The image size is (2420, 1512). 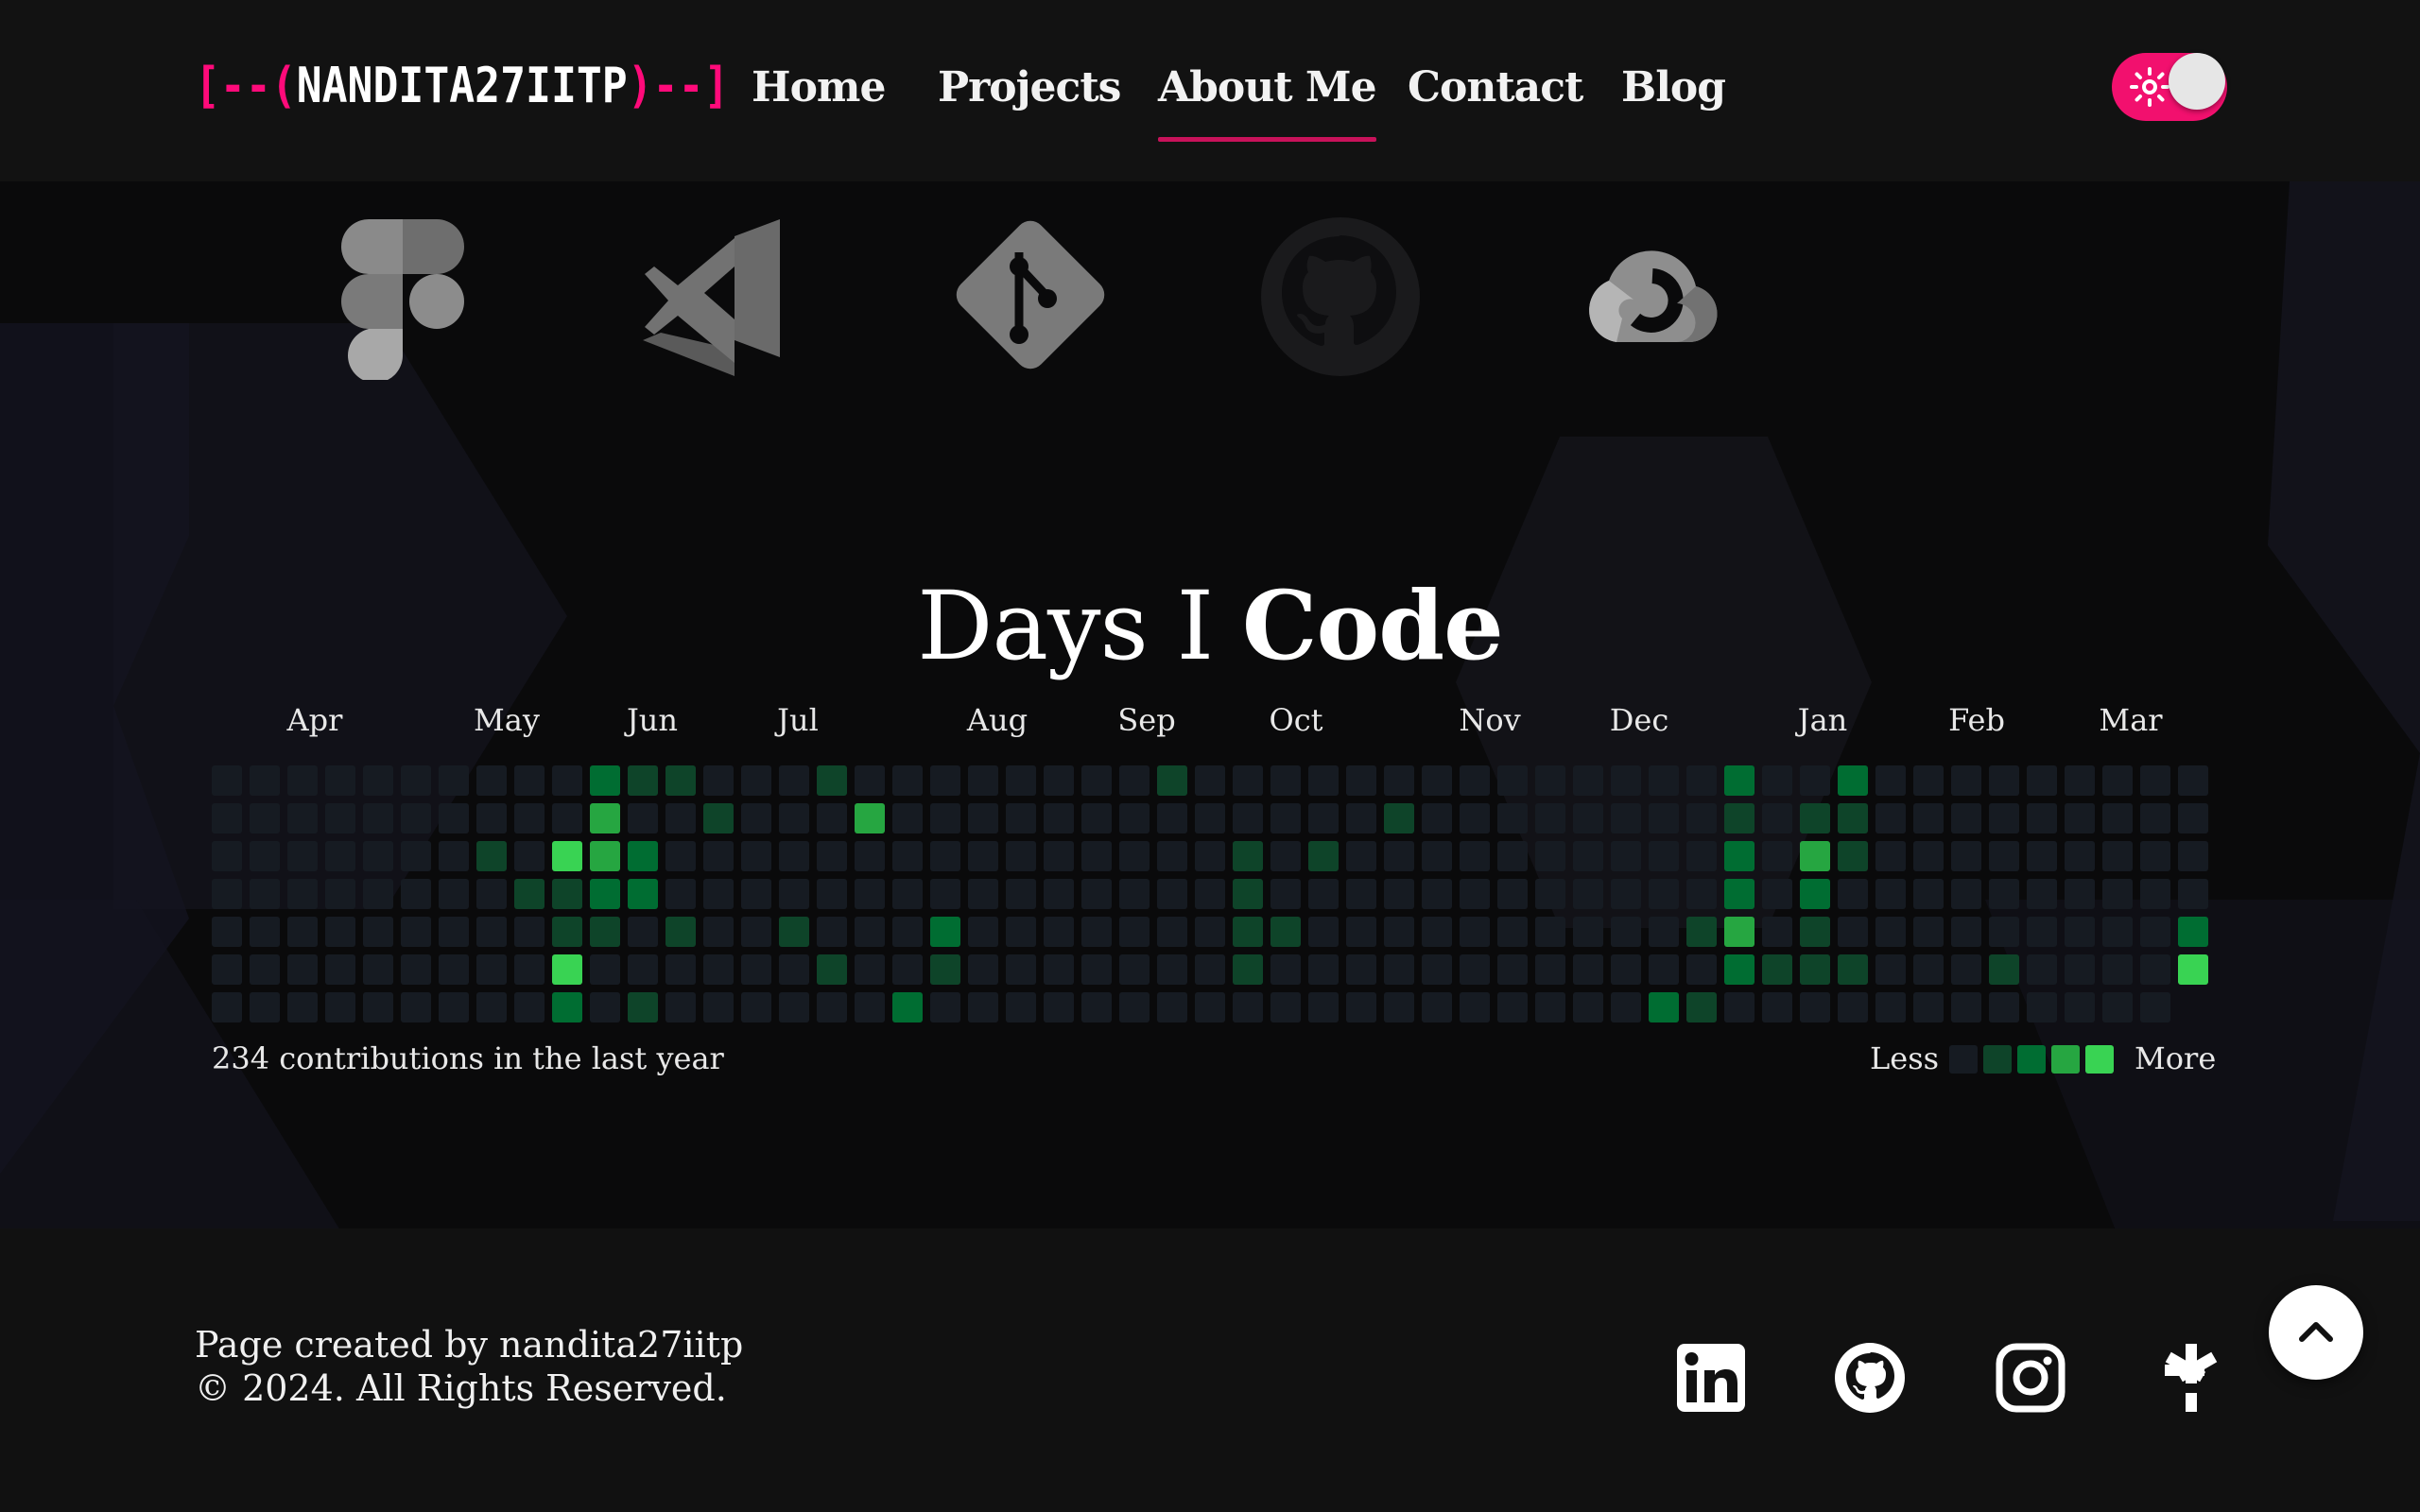 I want to click on credit-line: Page created by nandita27iitp, so click(x=469, y=1345).